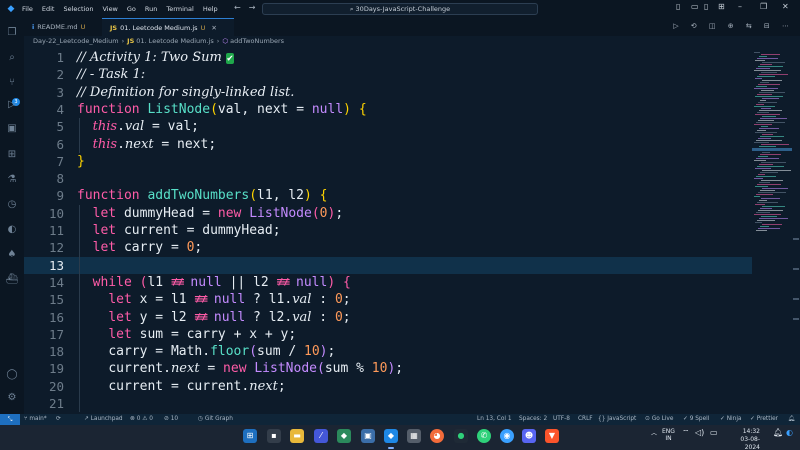 The width and height of the screenshot is (800, 450). Describe the element at coordinates (714, 432) in the screenshot. I see `battery-icon: ▭` at that location.